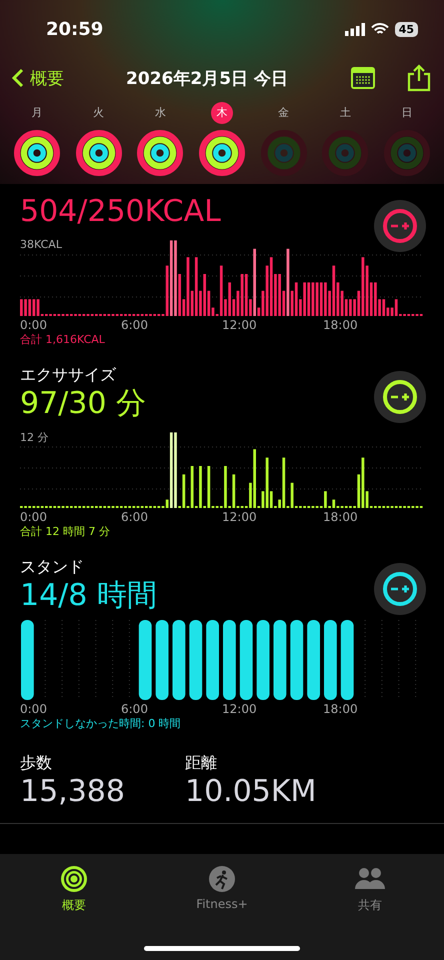 This screenshot has width=444, height=960. Describe the element at coordinates (36, 763) in the screenshot. I see `stat-label: 歩数` at that location.